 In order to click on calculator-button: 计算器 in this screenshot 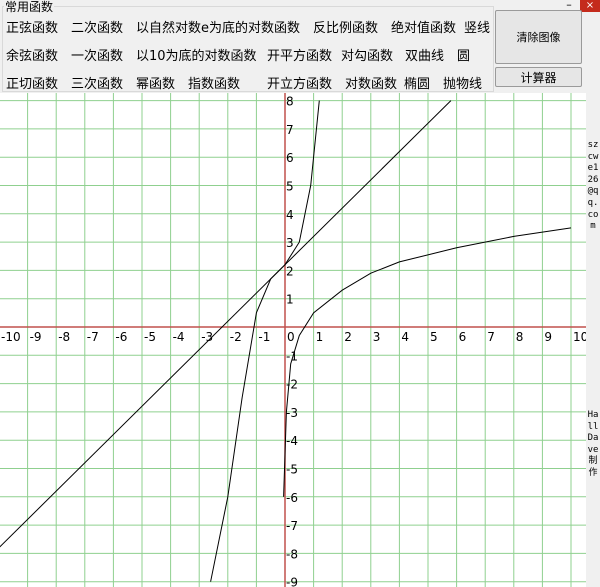, I will do `click(538, 77)`.